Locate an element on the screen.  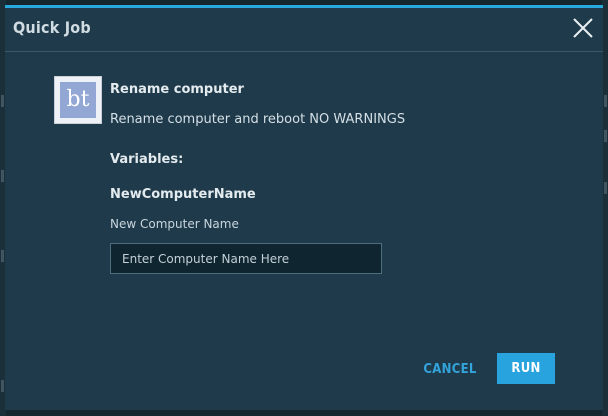
dialog-header: Quick Job is located at coordinates (304, 30).